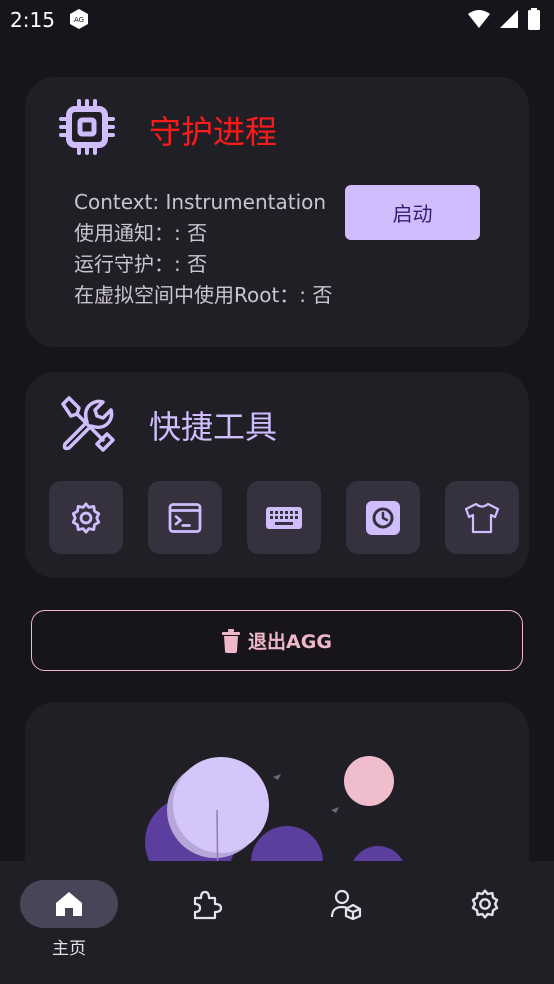  What do you see at coordinates (203, 295) in the screenshot?
I see `root-line: 在虚拟空间中使用Root：: 否` at bounding box center [203, 295].